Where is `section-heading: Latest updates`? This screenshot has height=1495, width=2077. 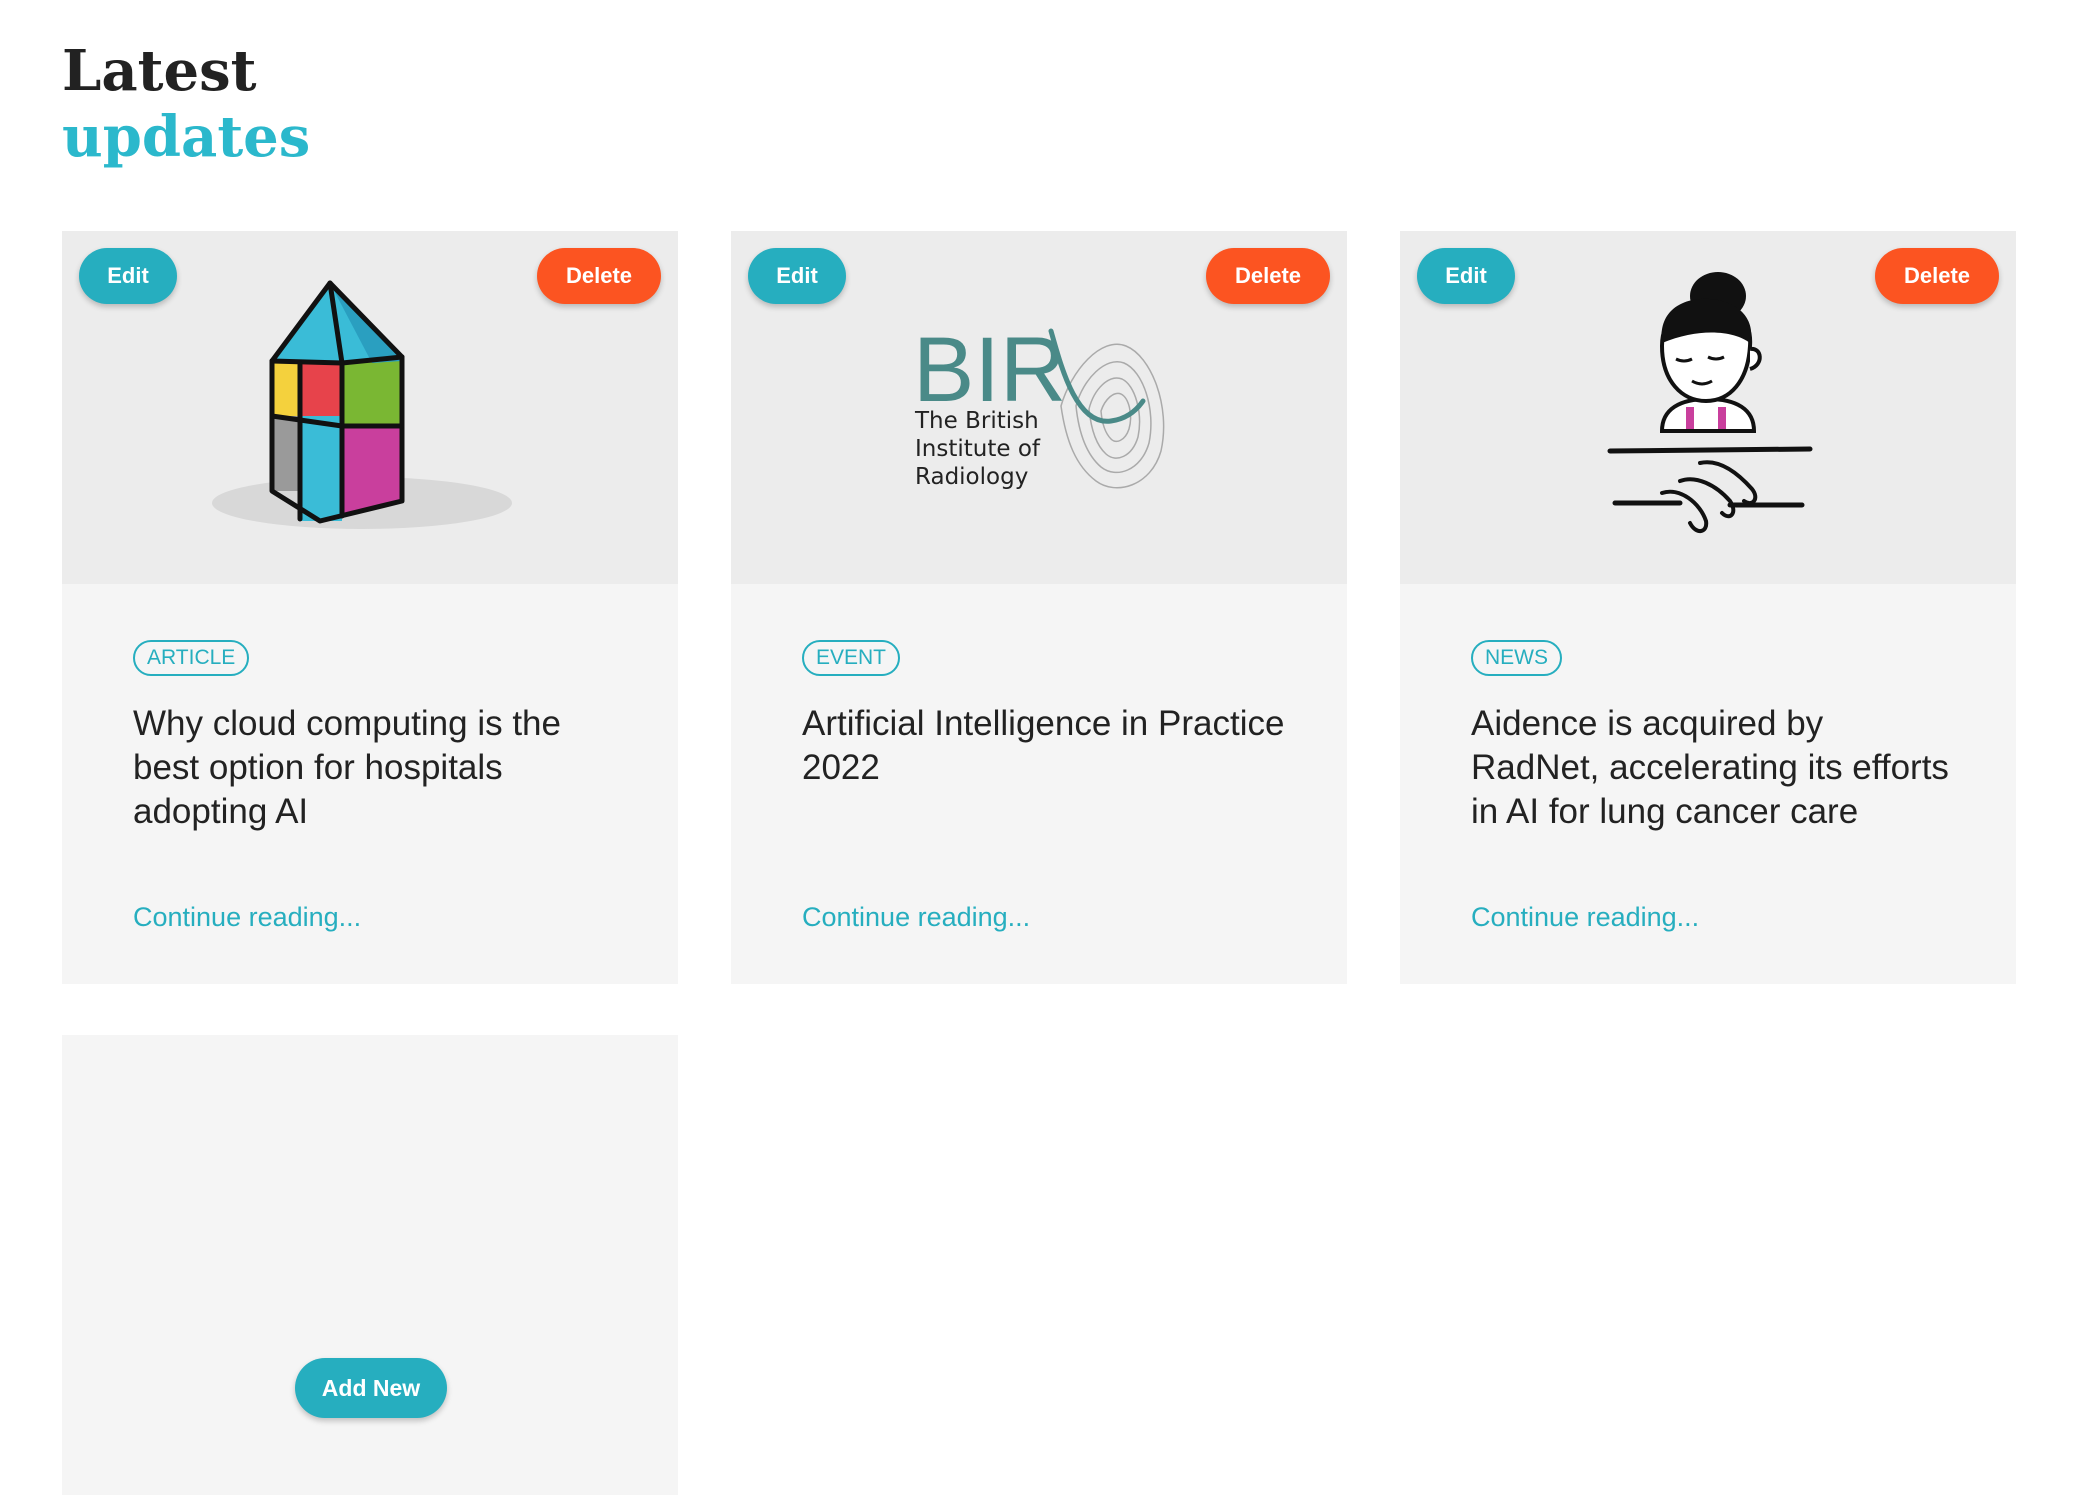
section-heading: Latest updates is located at coordinates (186, 104).